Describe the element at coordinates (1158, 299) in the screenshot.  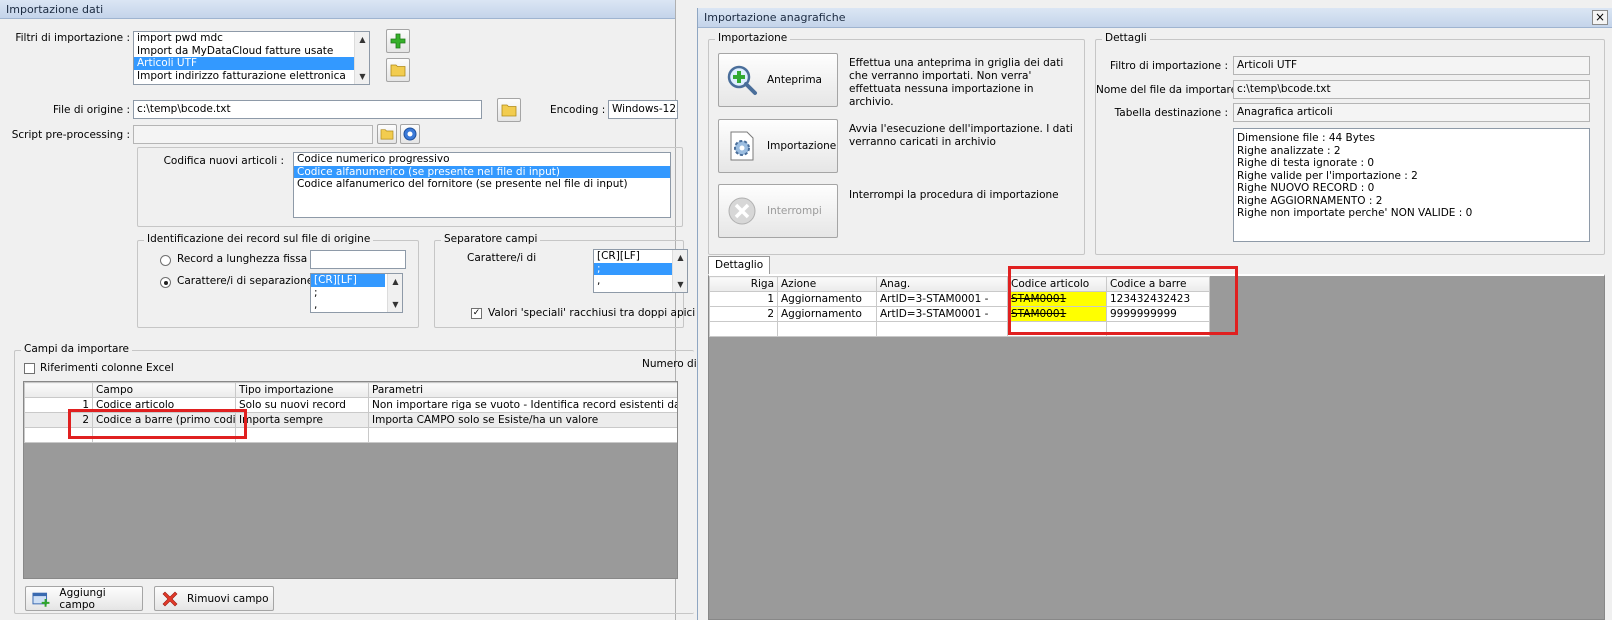
I see `cell-codice-barre: 123432432423` at that location.